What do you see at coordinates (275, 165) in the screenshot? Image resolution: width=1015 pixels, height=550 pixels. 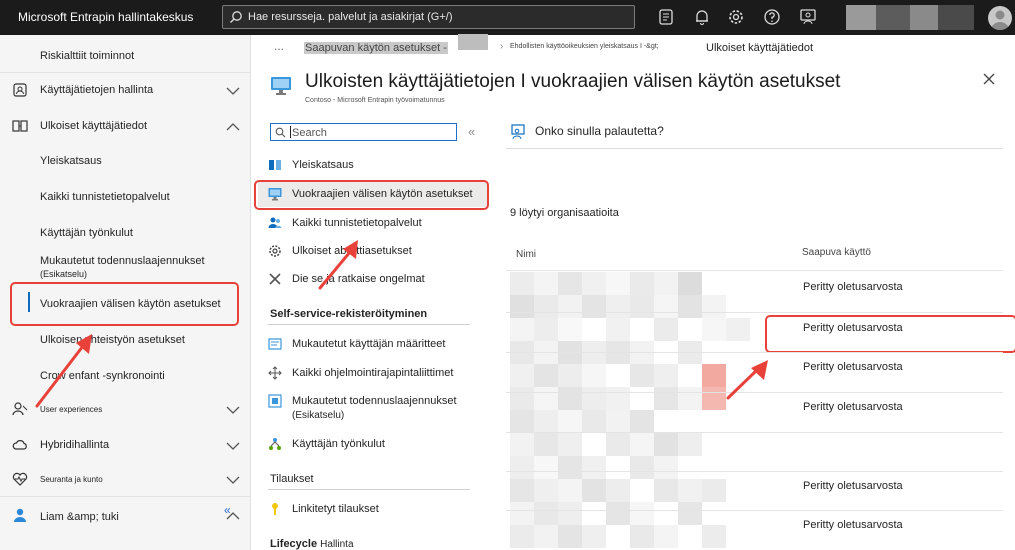 I see `info-icon` at bounding box center [275, 165].